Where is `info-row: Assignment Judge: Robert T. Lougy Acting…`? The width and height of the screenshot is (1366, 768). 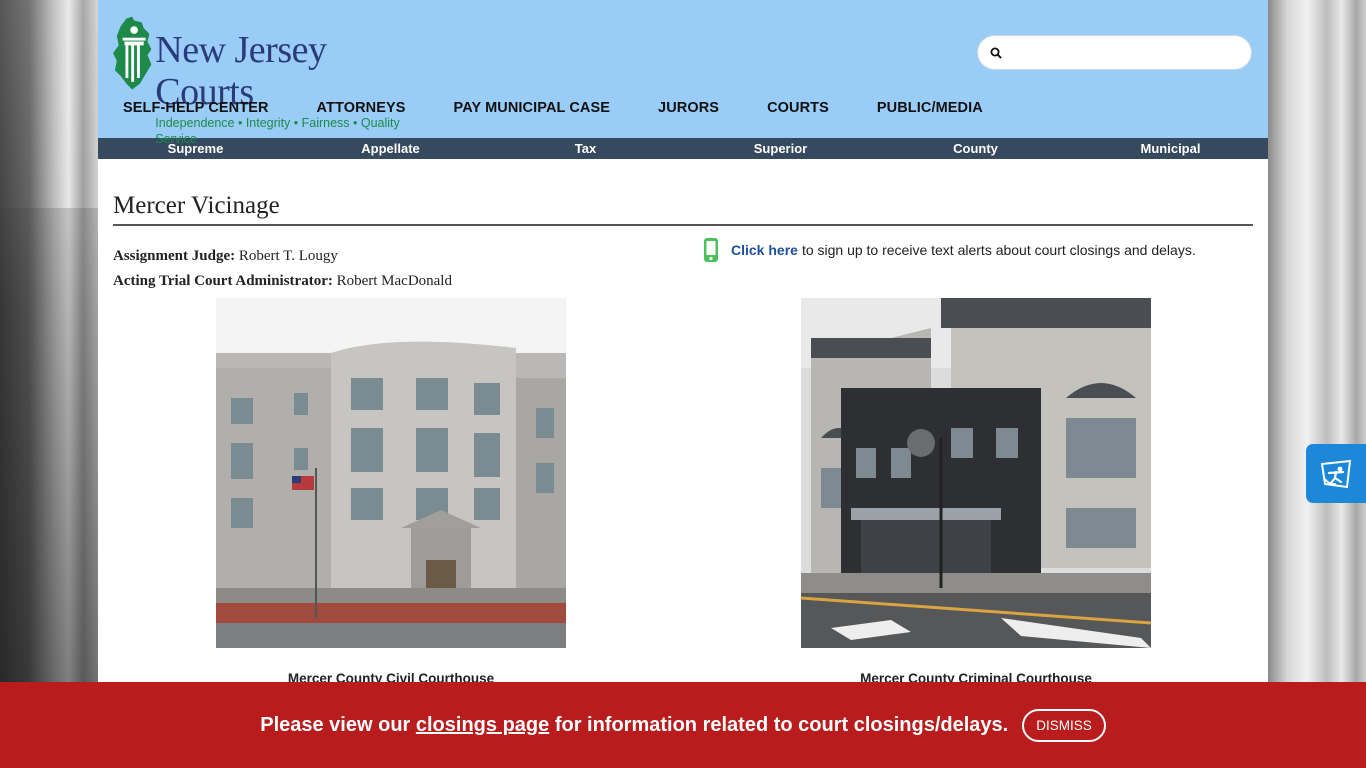 info-row: Assignment Judge: Robert T. Lougy Acting… is located at coordinates (683, 261).